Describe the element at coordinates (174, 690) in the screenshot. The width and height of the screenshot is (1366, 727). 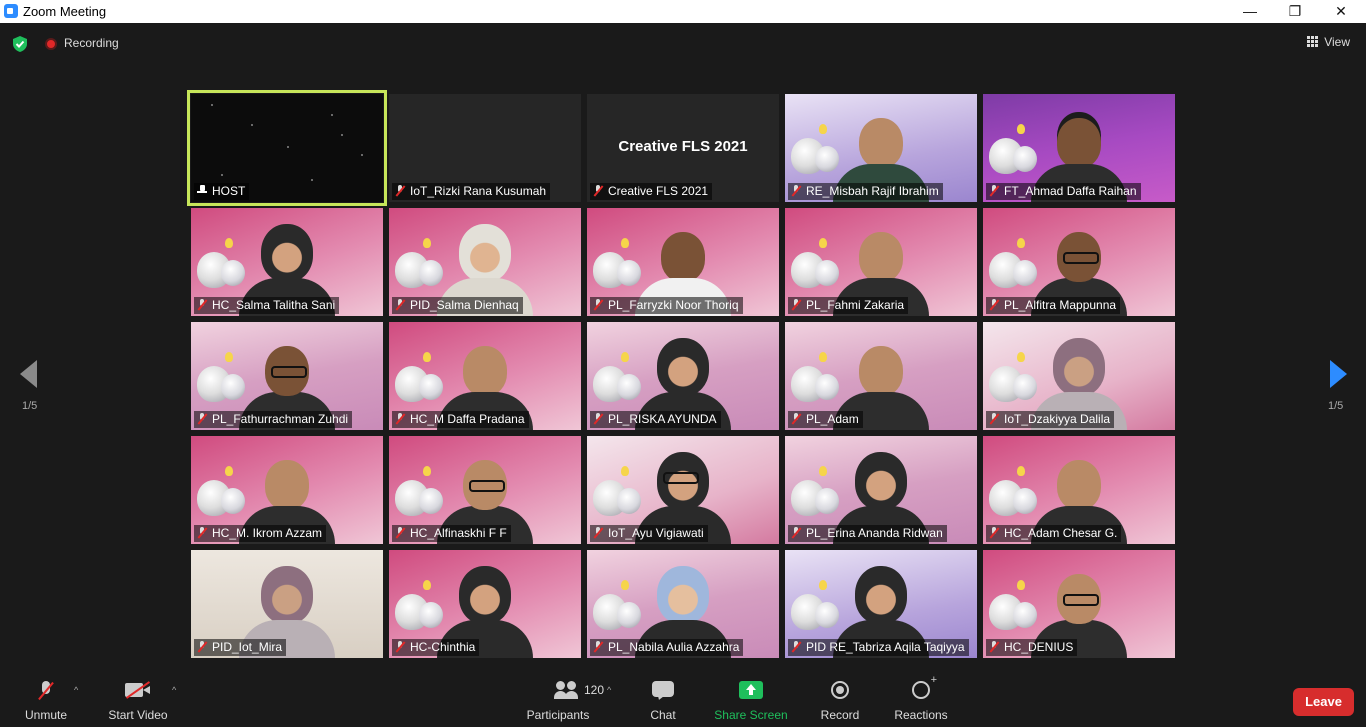
I see `video-options-caret-icon: ^` at that location.